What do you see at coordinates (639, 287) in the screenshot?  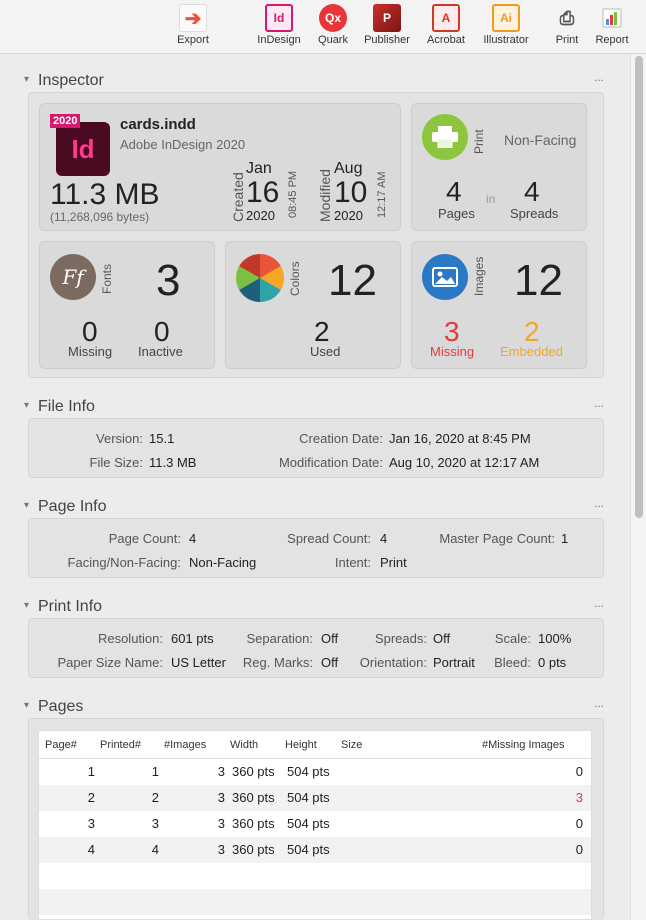 I see `scrollbar-thumb` at bounding box center [639, 287].